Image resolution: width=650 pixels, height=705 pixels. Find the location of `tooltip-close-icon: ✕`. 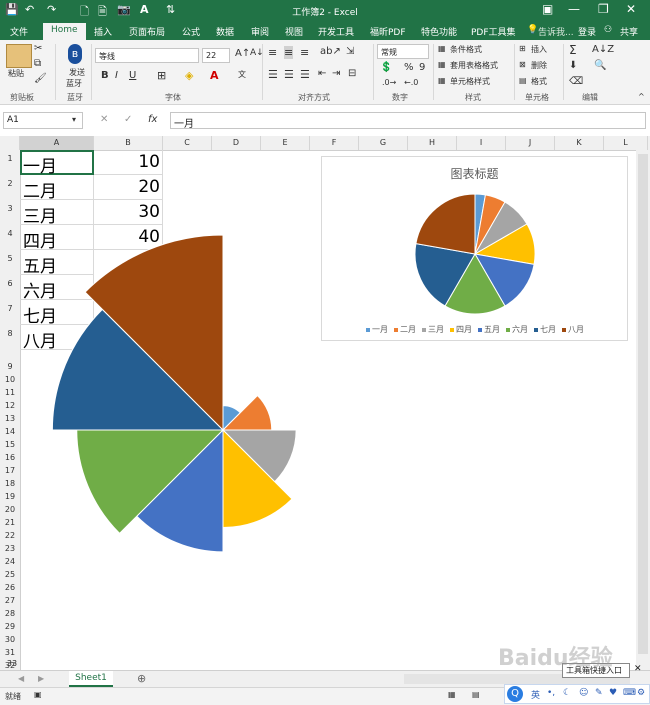

tooltip-close-icon: ✕ is located at coordinates (638, 669).